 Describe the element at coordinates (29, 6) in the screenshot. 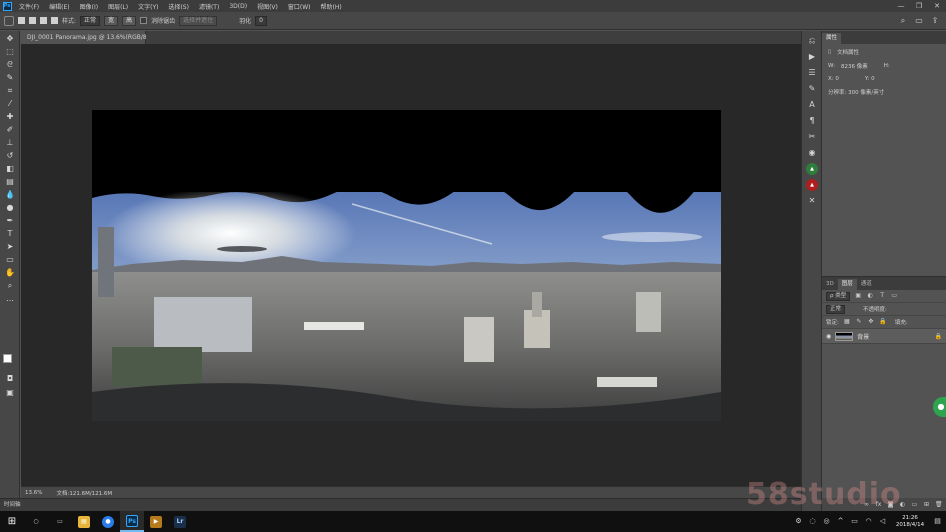

I see `menu-file: 文件(F)` at that location.